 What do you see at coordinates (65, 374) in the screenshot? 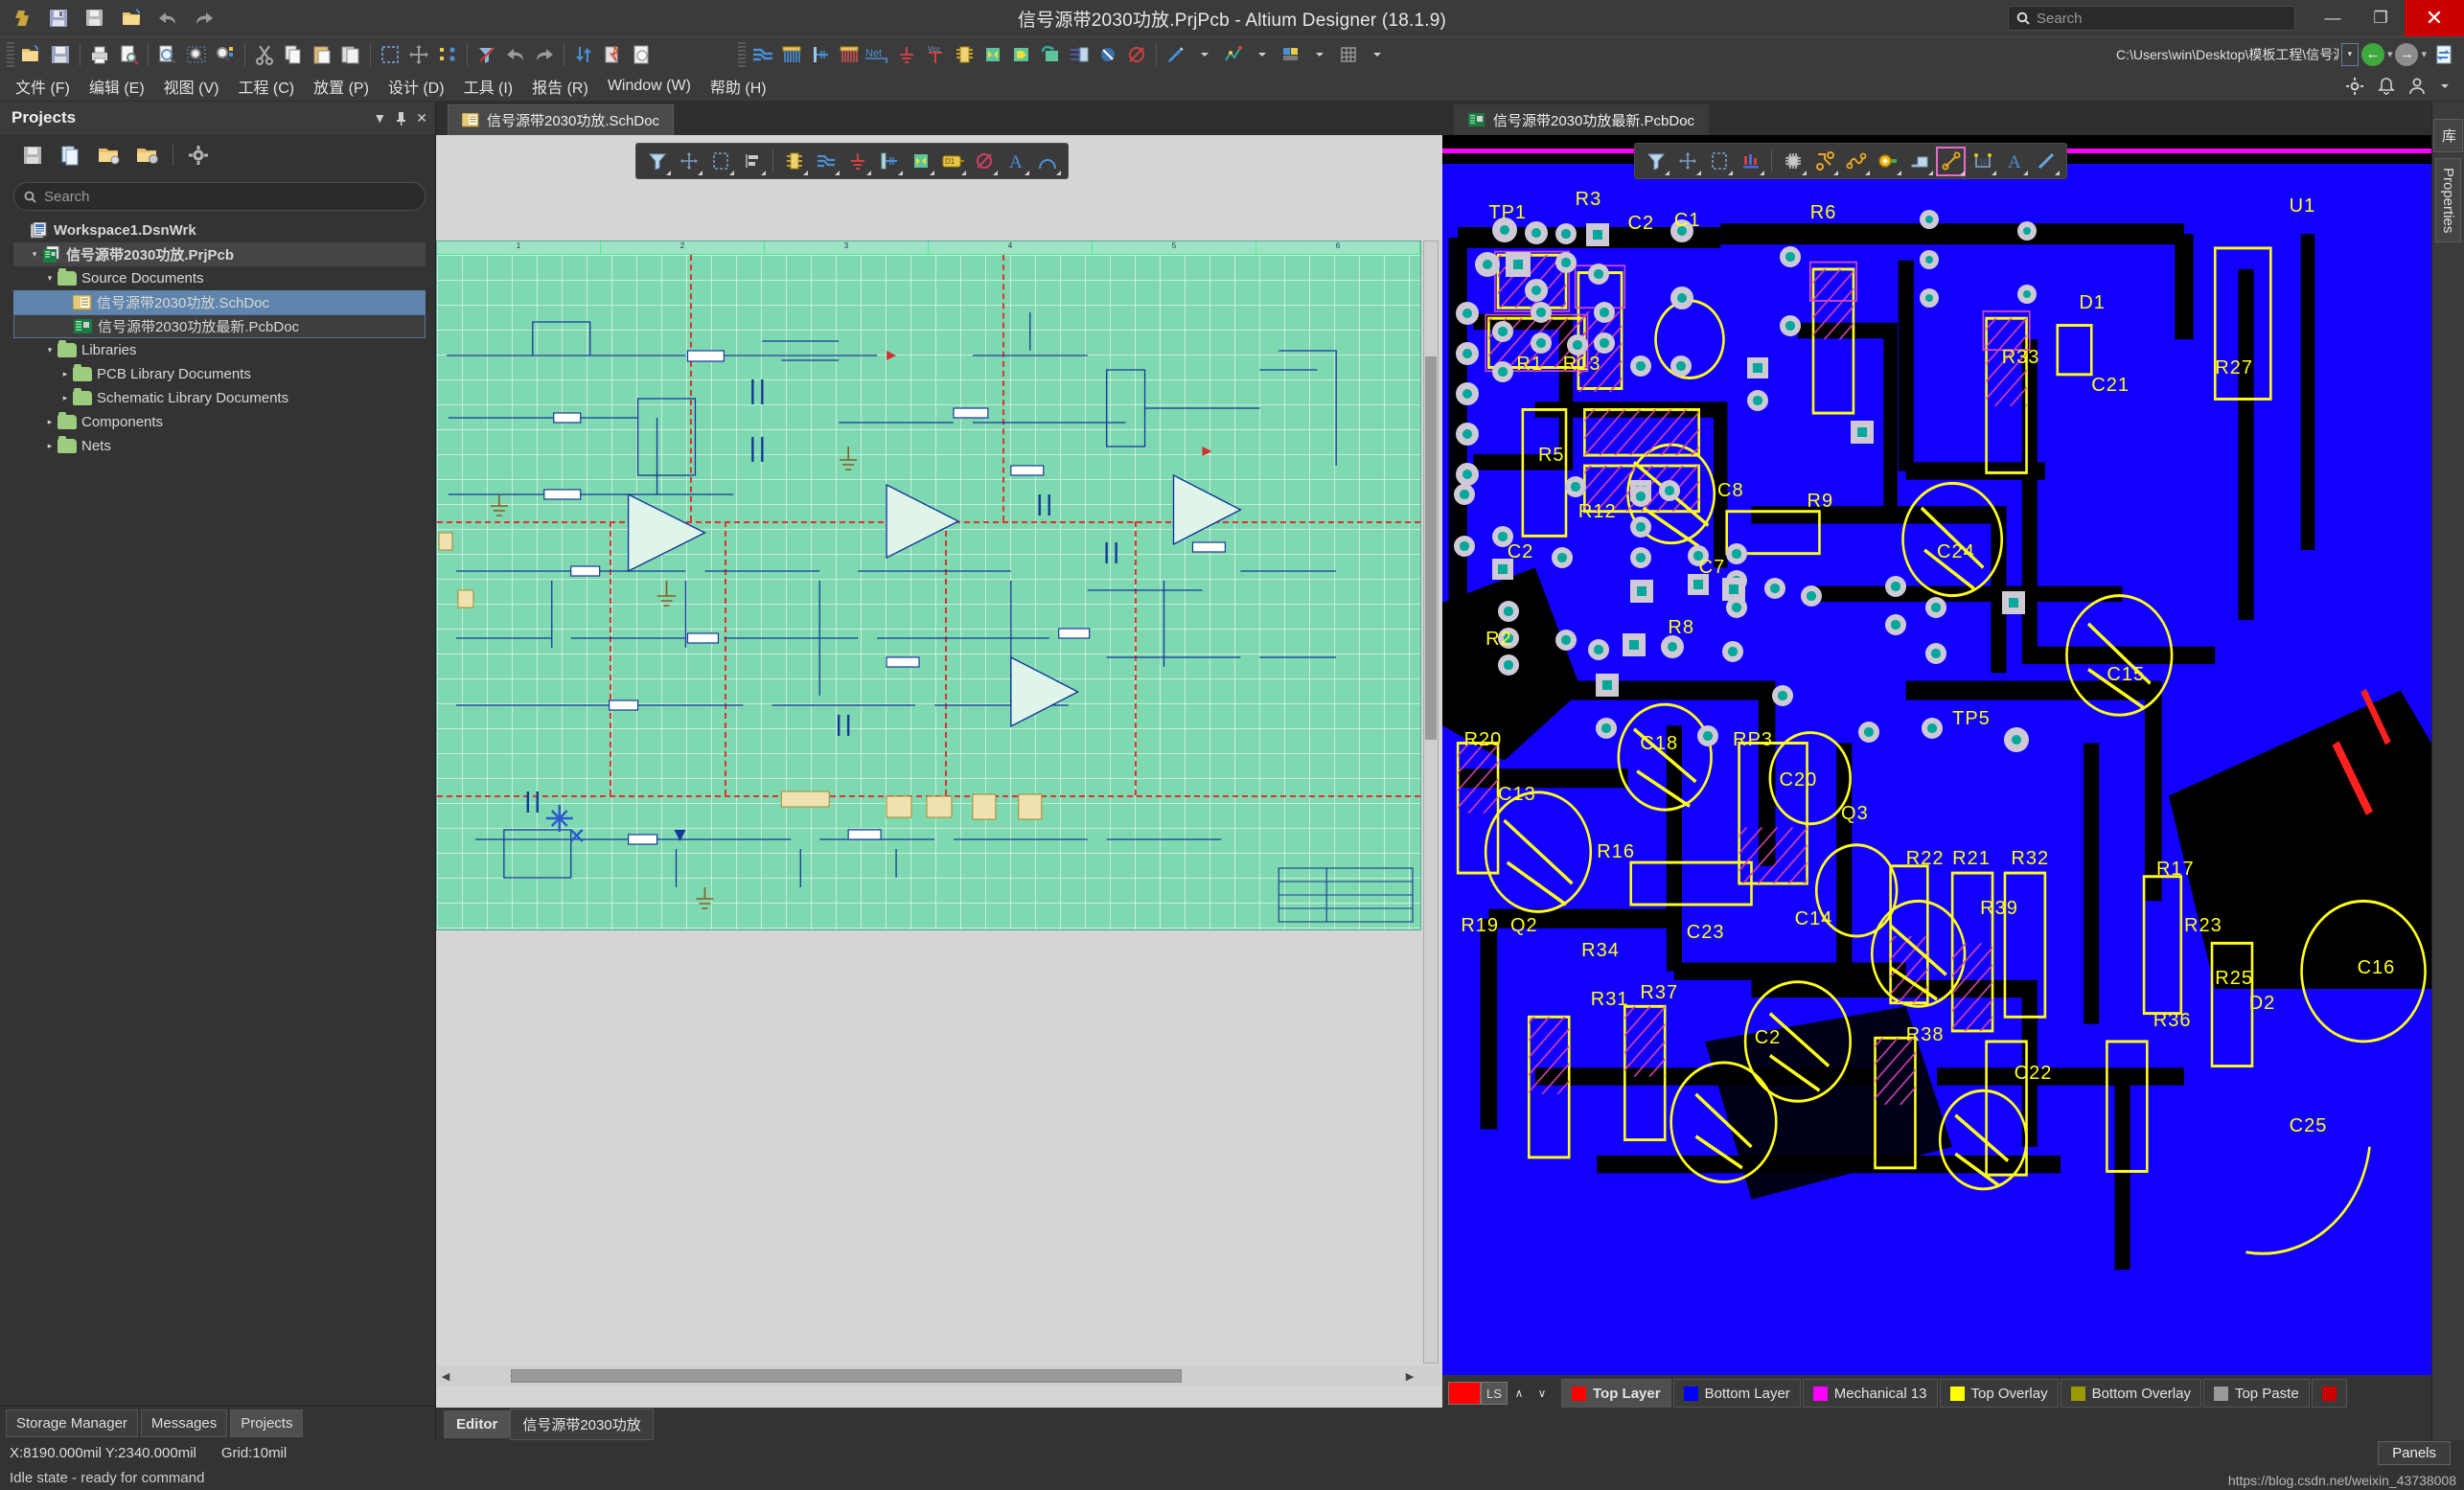
I see `tree-expander-pcb-lib: ▸` at bounding box center [65, 374].